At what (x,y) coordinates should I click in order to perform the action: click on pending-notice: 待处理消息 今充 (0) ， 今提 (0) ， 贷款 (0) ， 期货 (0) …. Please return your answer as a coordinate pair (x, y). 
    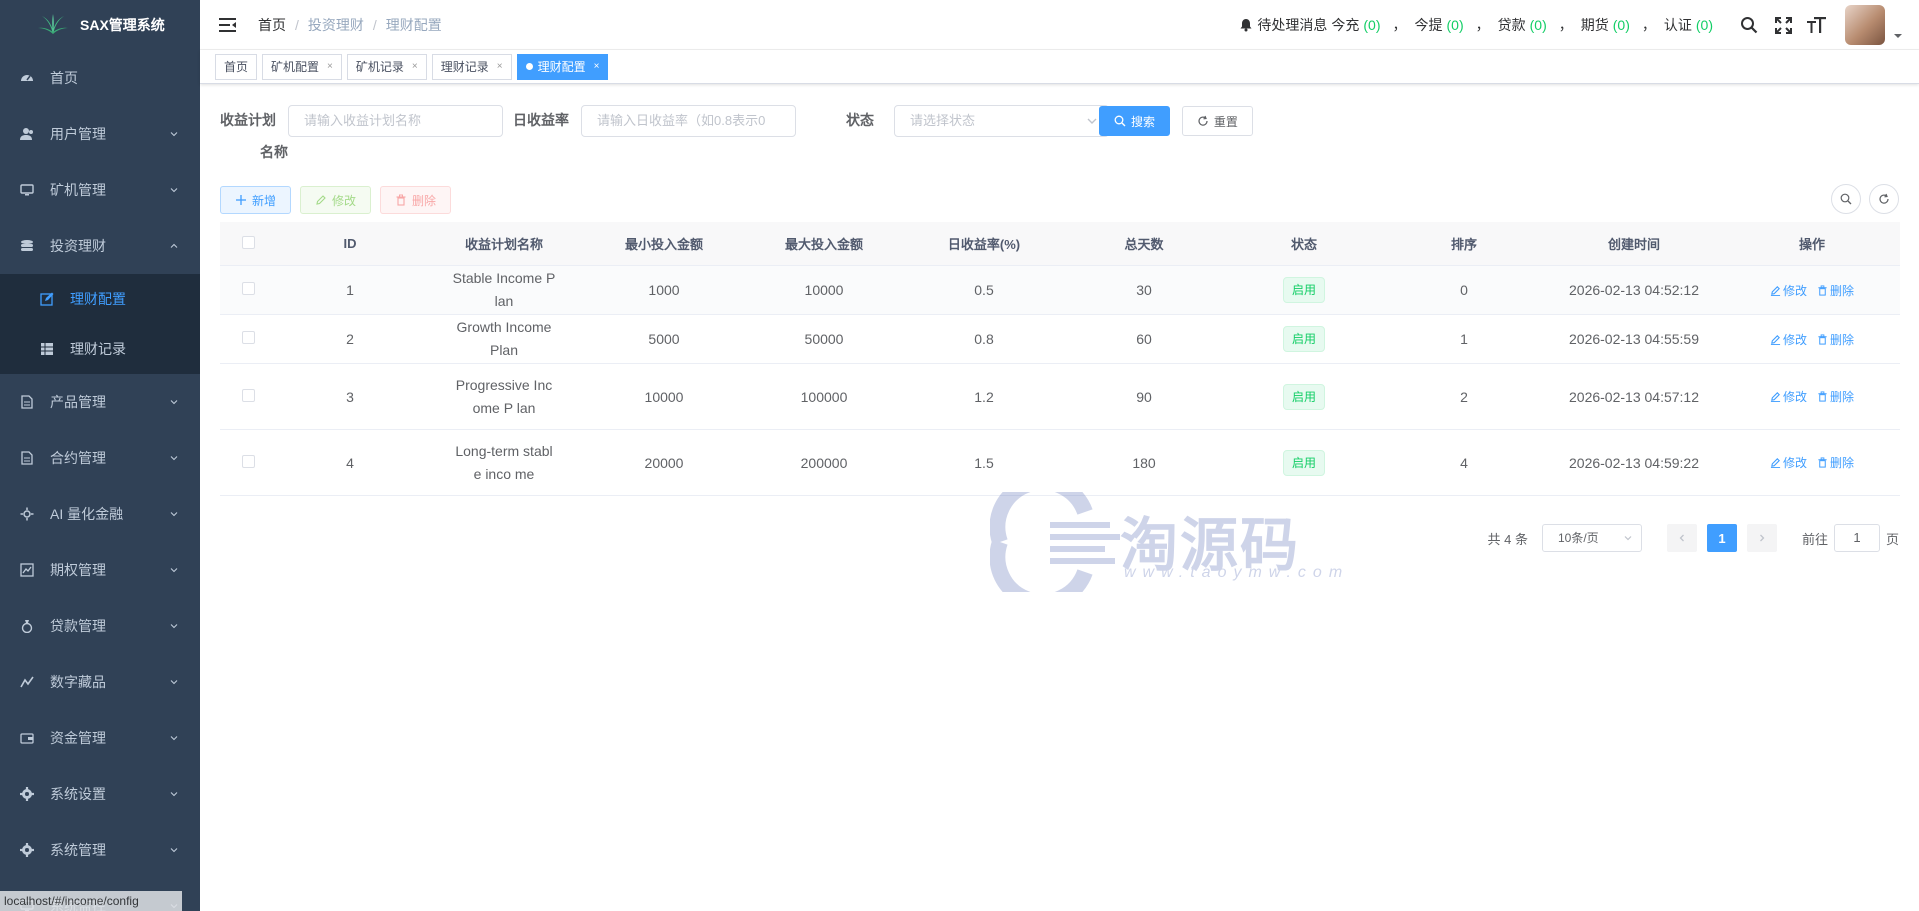
    Looking at the image, I should click on (1478, 25).